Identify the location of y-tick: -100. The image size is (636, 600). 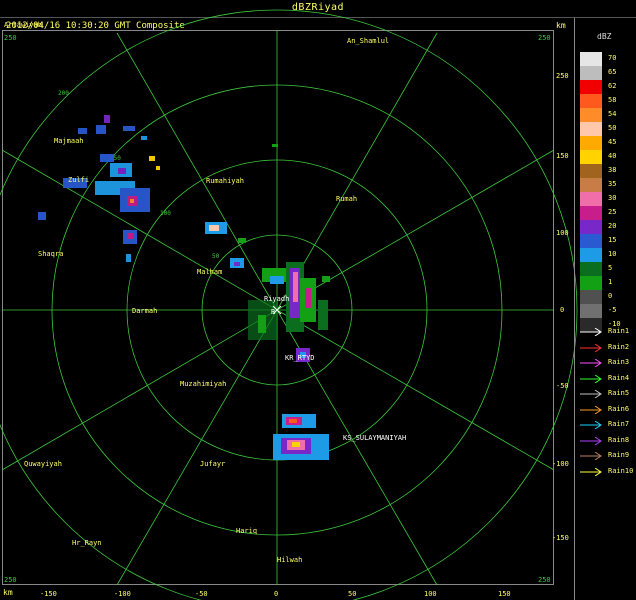
(560, 464).